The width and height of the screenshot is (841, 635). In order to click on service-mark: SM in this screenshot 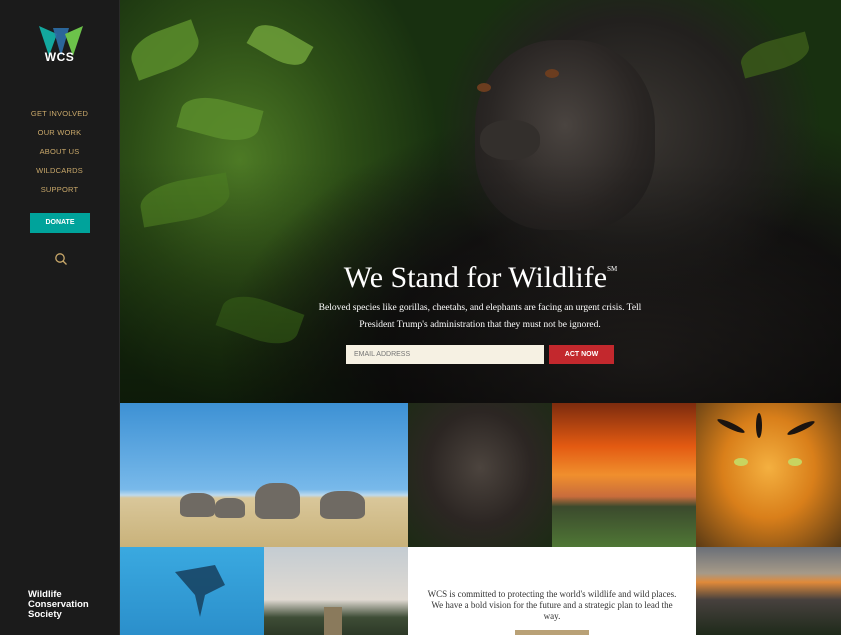, I will do `click(612, 269)`.